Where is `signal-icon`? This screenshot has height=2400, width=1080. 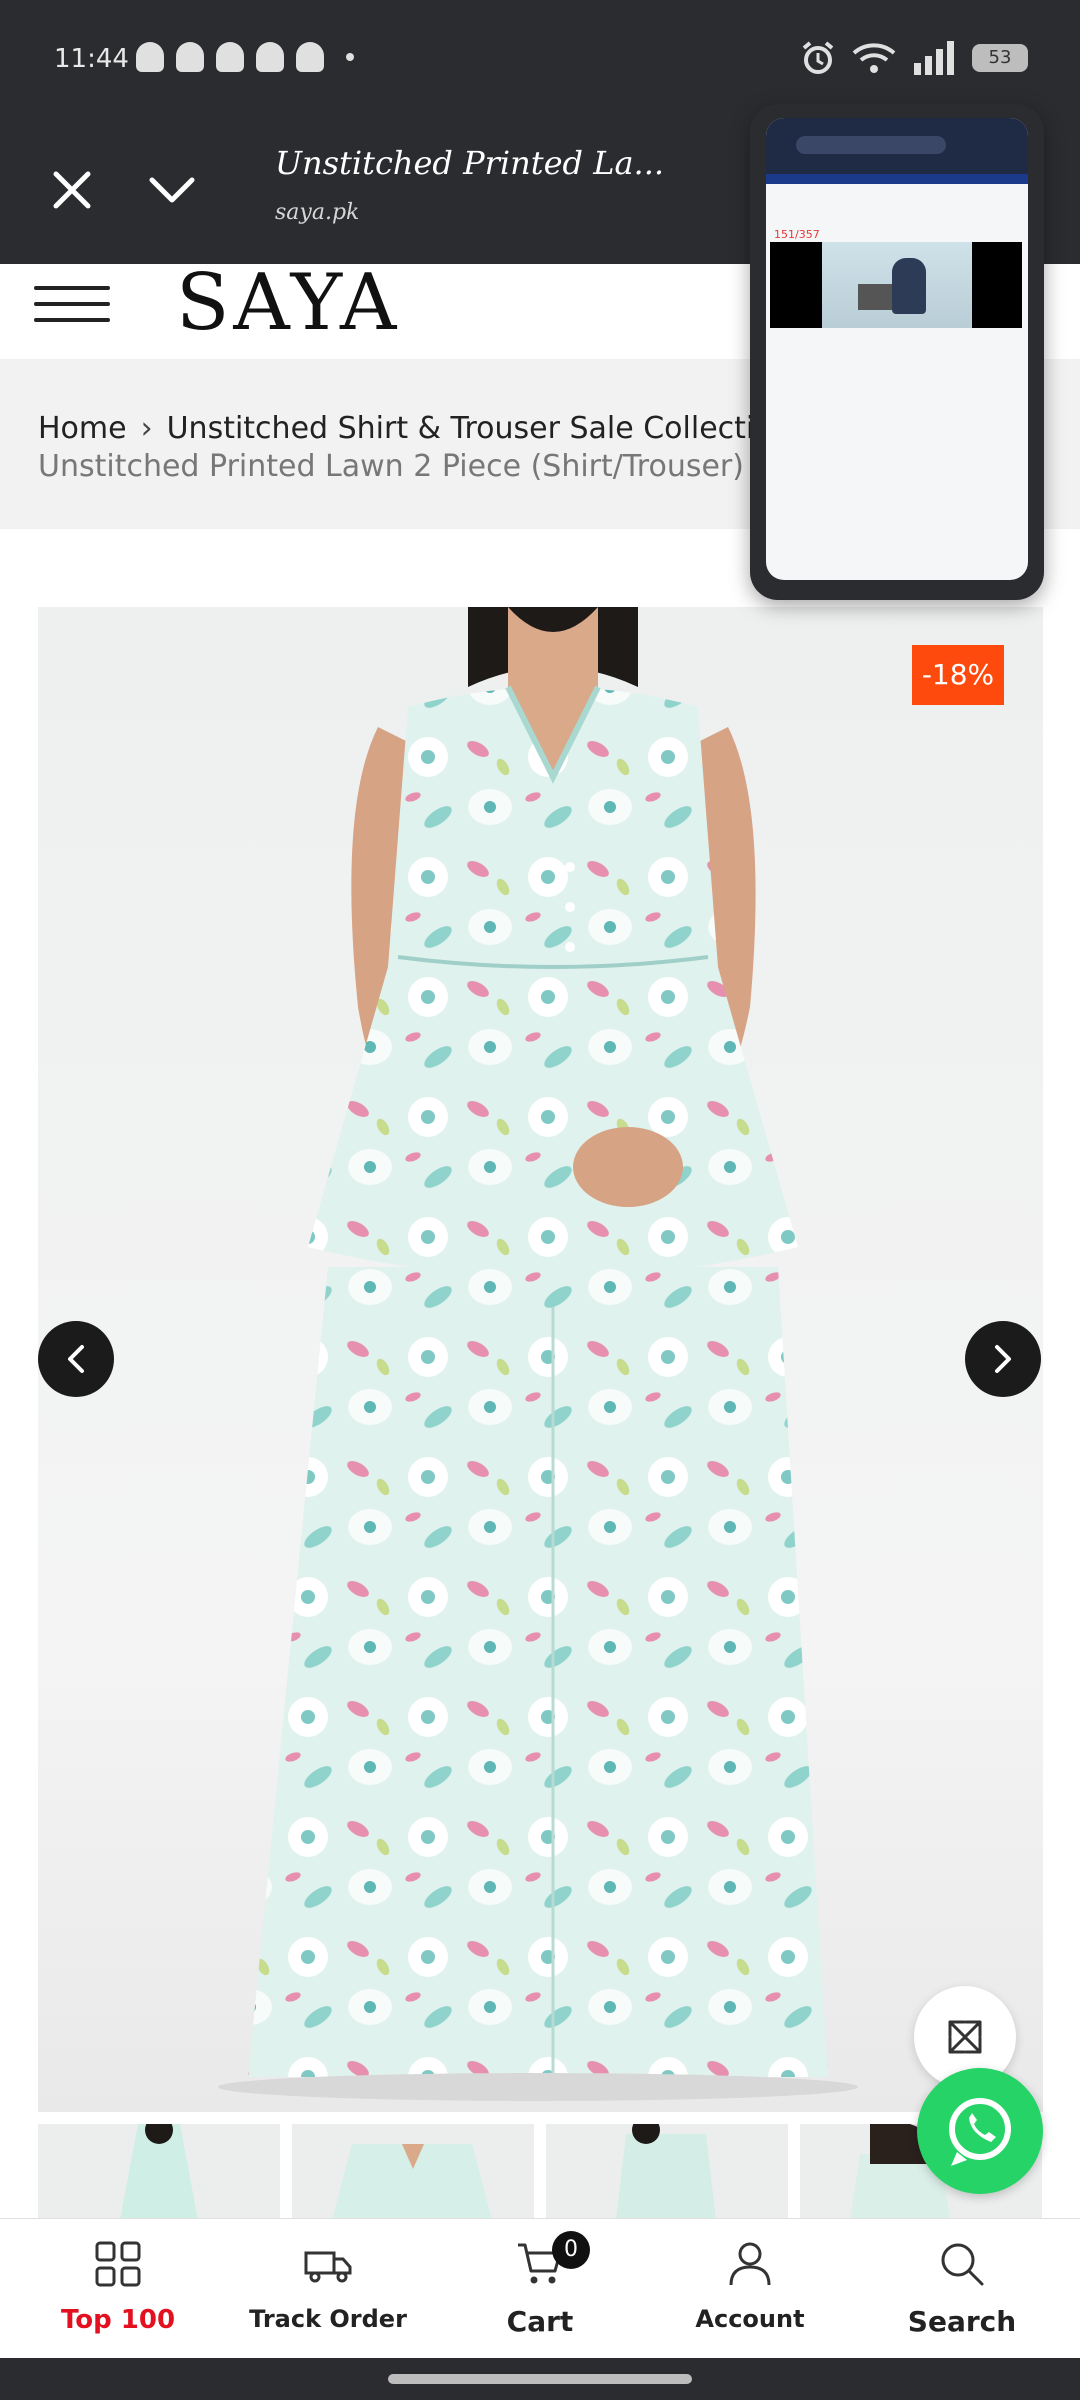
signal-icon is located at coordinates (934, 58).